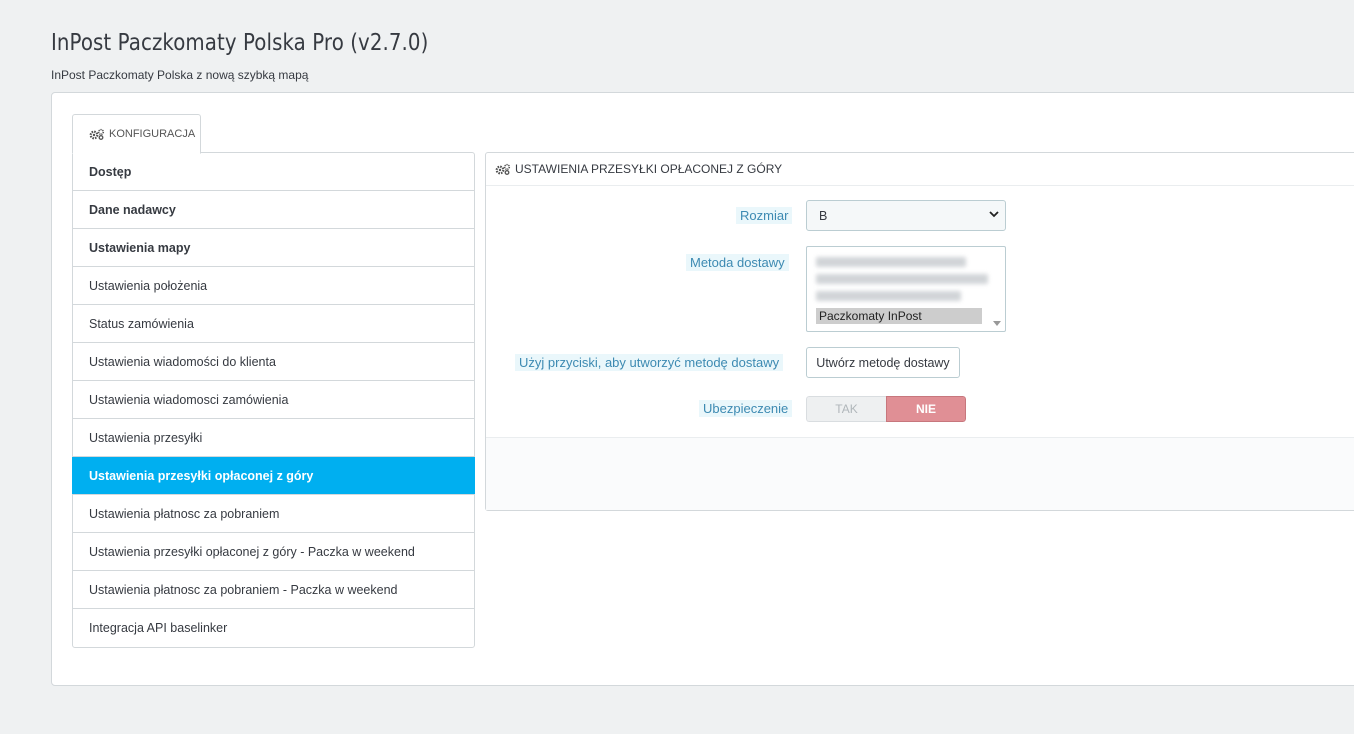 The width and height of the screenshot is (1354, 734). I want to click on sidebar-item-baselinker: Integracja API baselinker, so click(273, 628).